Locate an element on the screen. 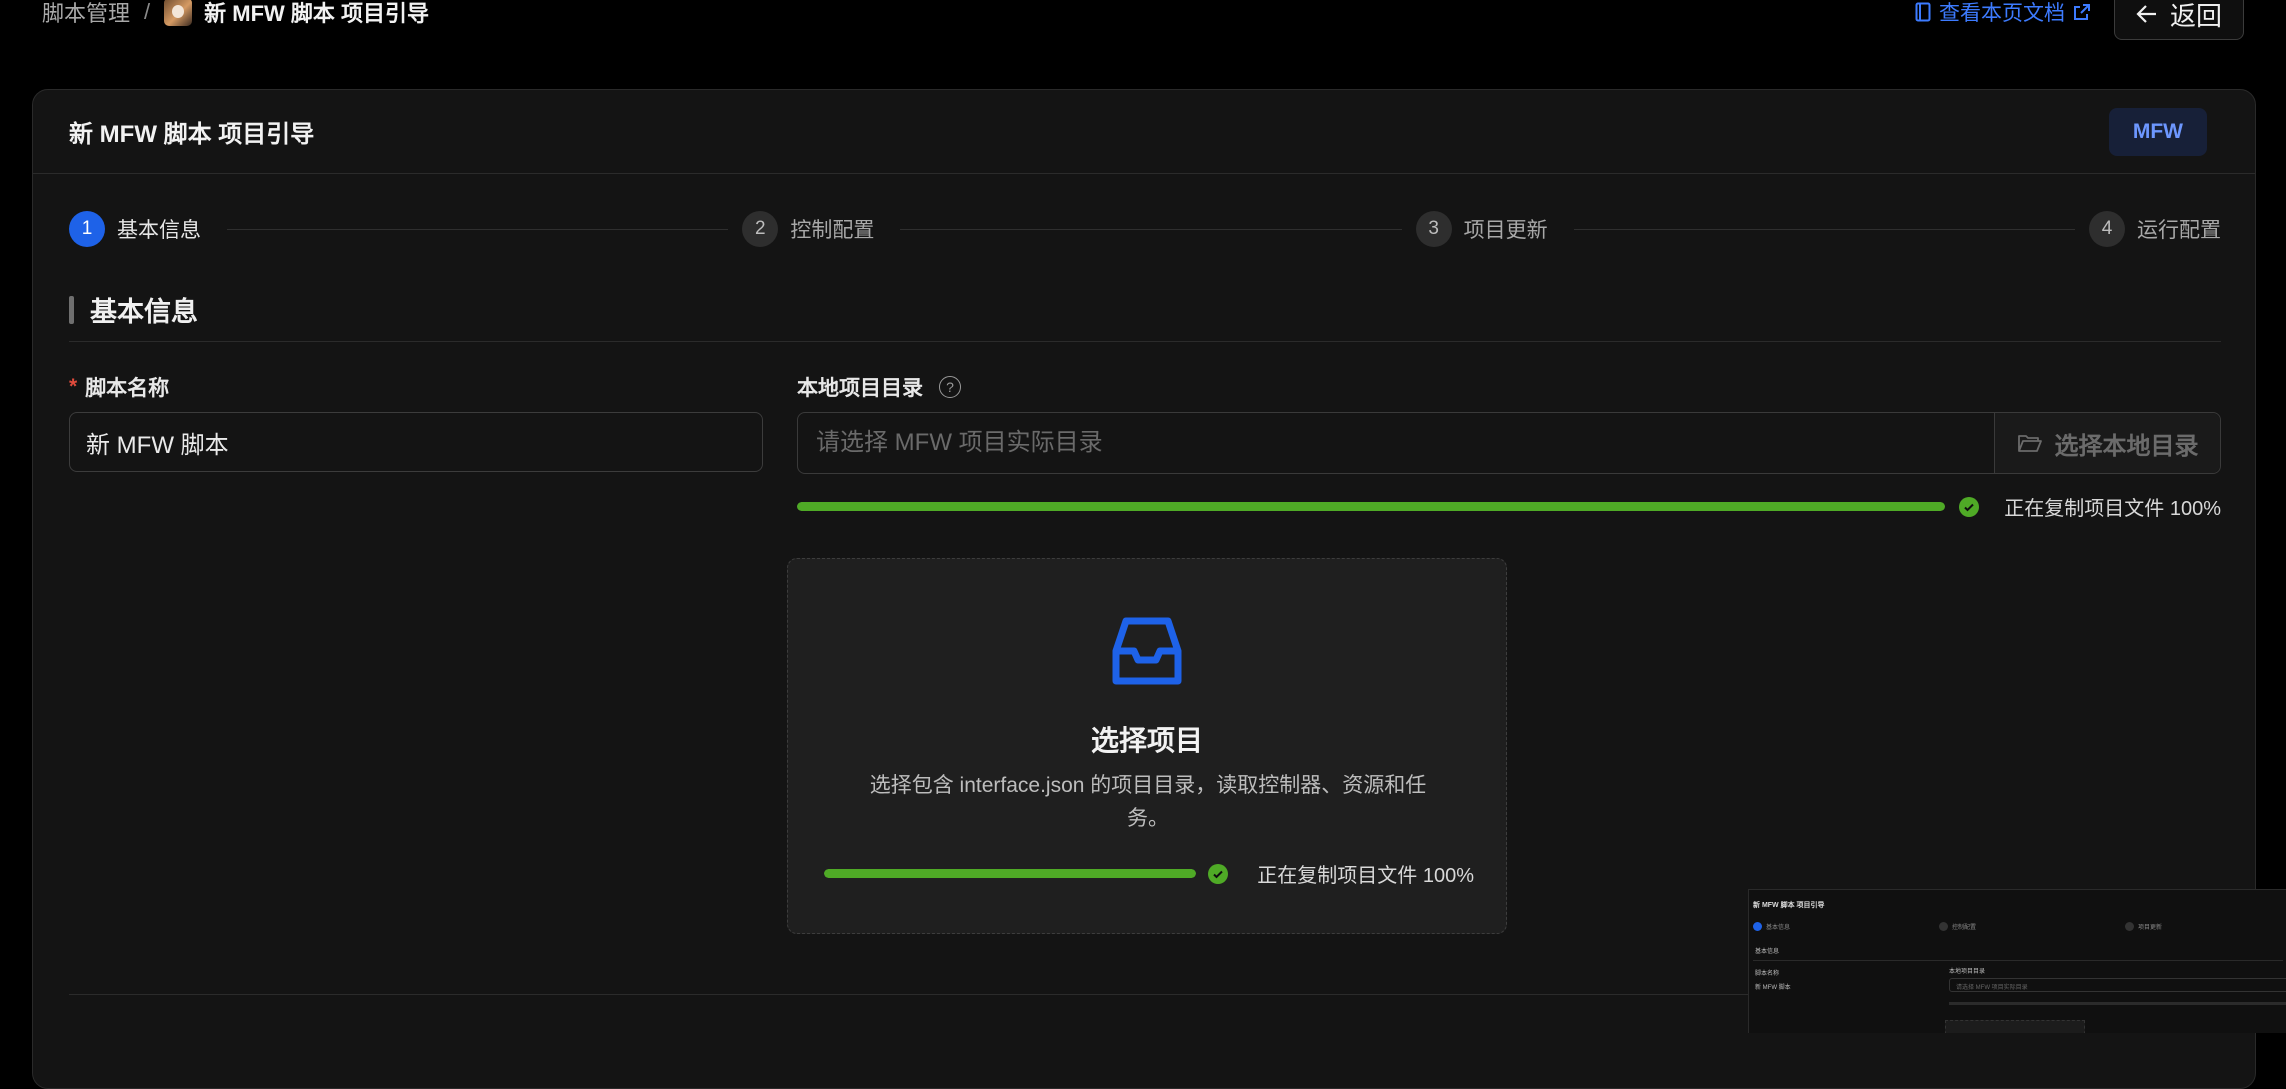 This screenshot has height=1089, width=2286. breadcrumb-parent: 脚本管理 is located at coordinates (86, 14).